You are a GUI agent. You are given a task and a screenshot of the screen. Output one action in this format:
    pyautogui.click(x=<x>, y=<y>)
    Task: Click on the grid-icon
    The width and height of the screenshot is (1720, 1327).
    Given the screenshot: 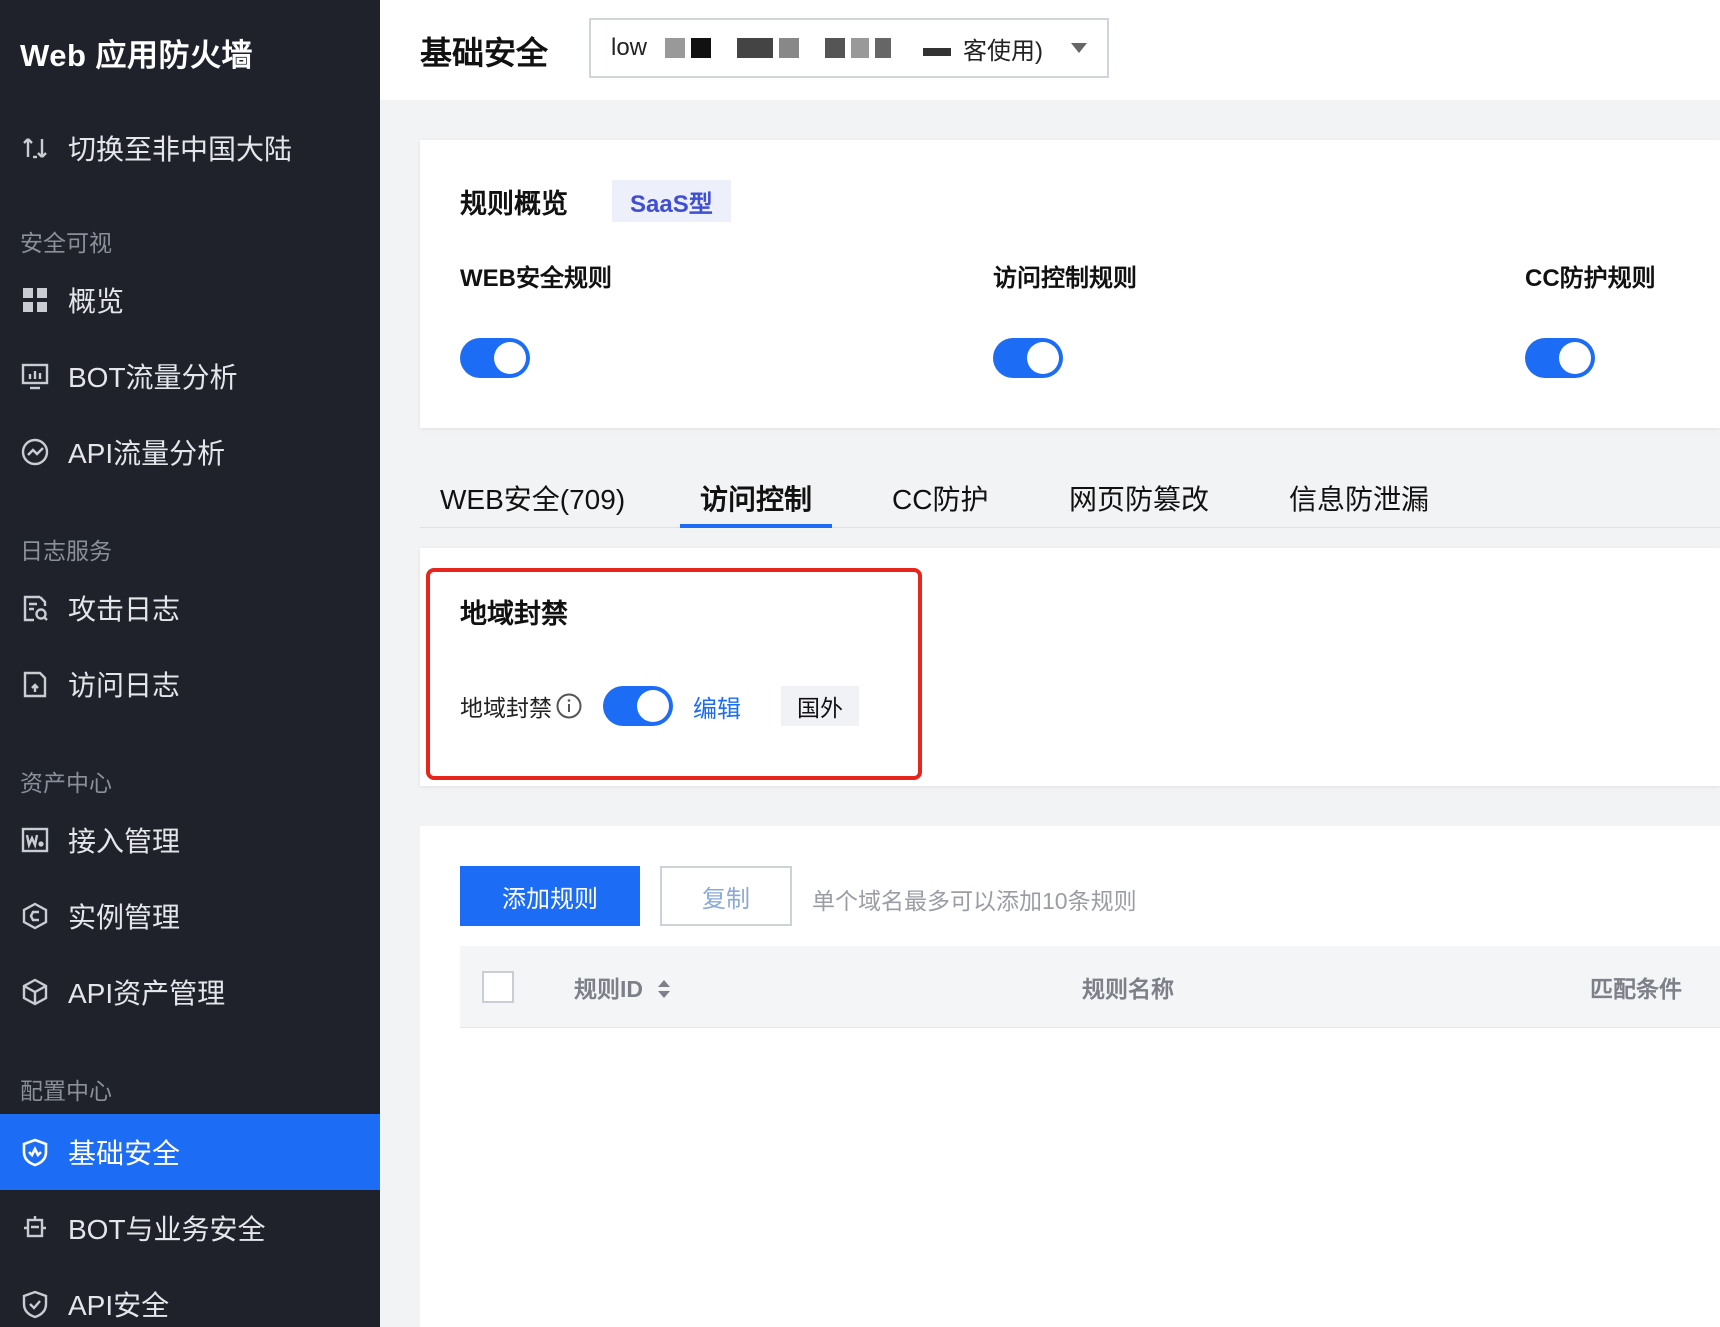 What is the action you would take?
    pyautogui.click(x=35, y=300)
    